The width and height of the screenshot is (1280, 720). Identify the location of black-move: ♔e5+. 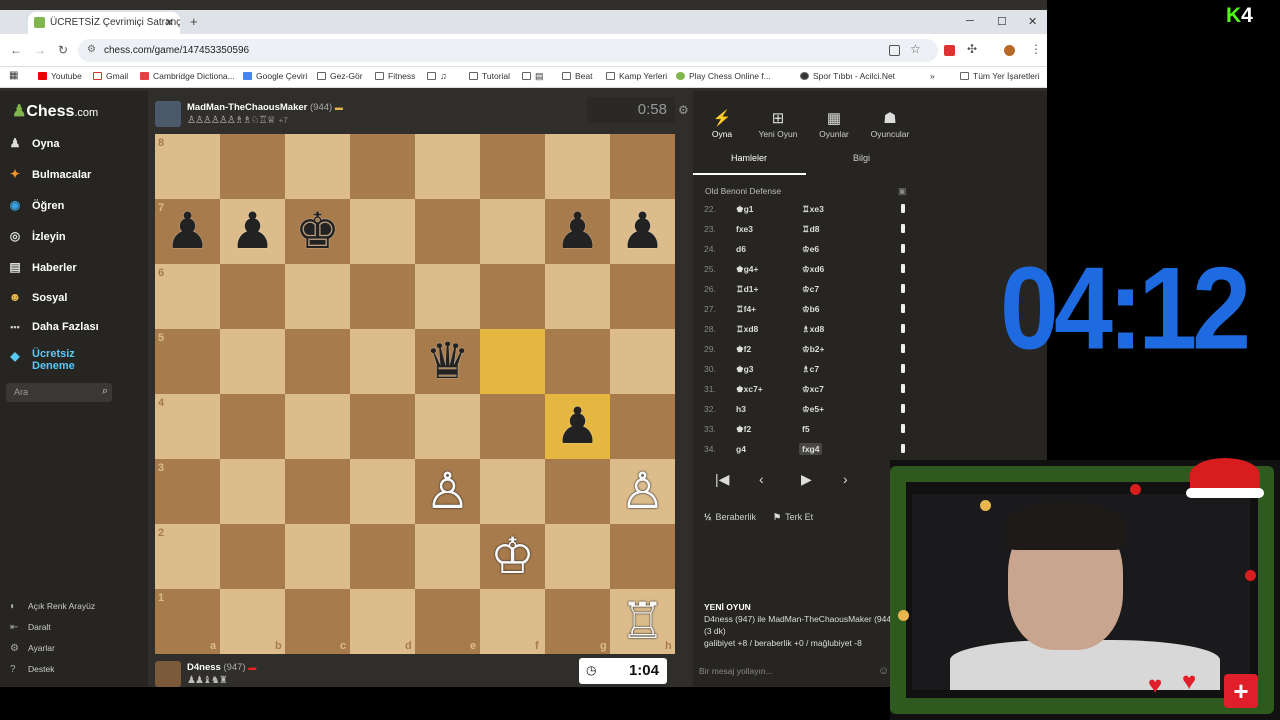
(813, 409).